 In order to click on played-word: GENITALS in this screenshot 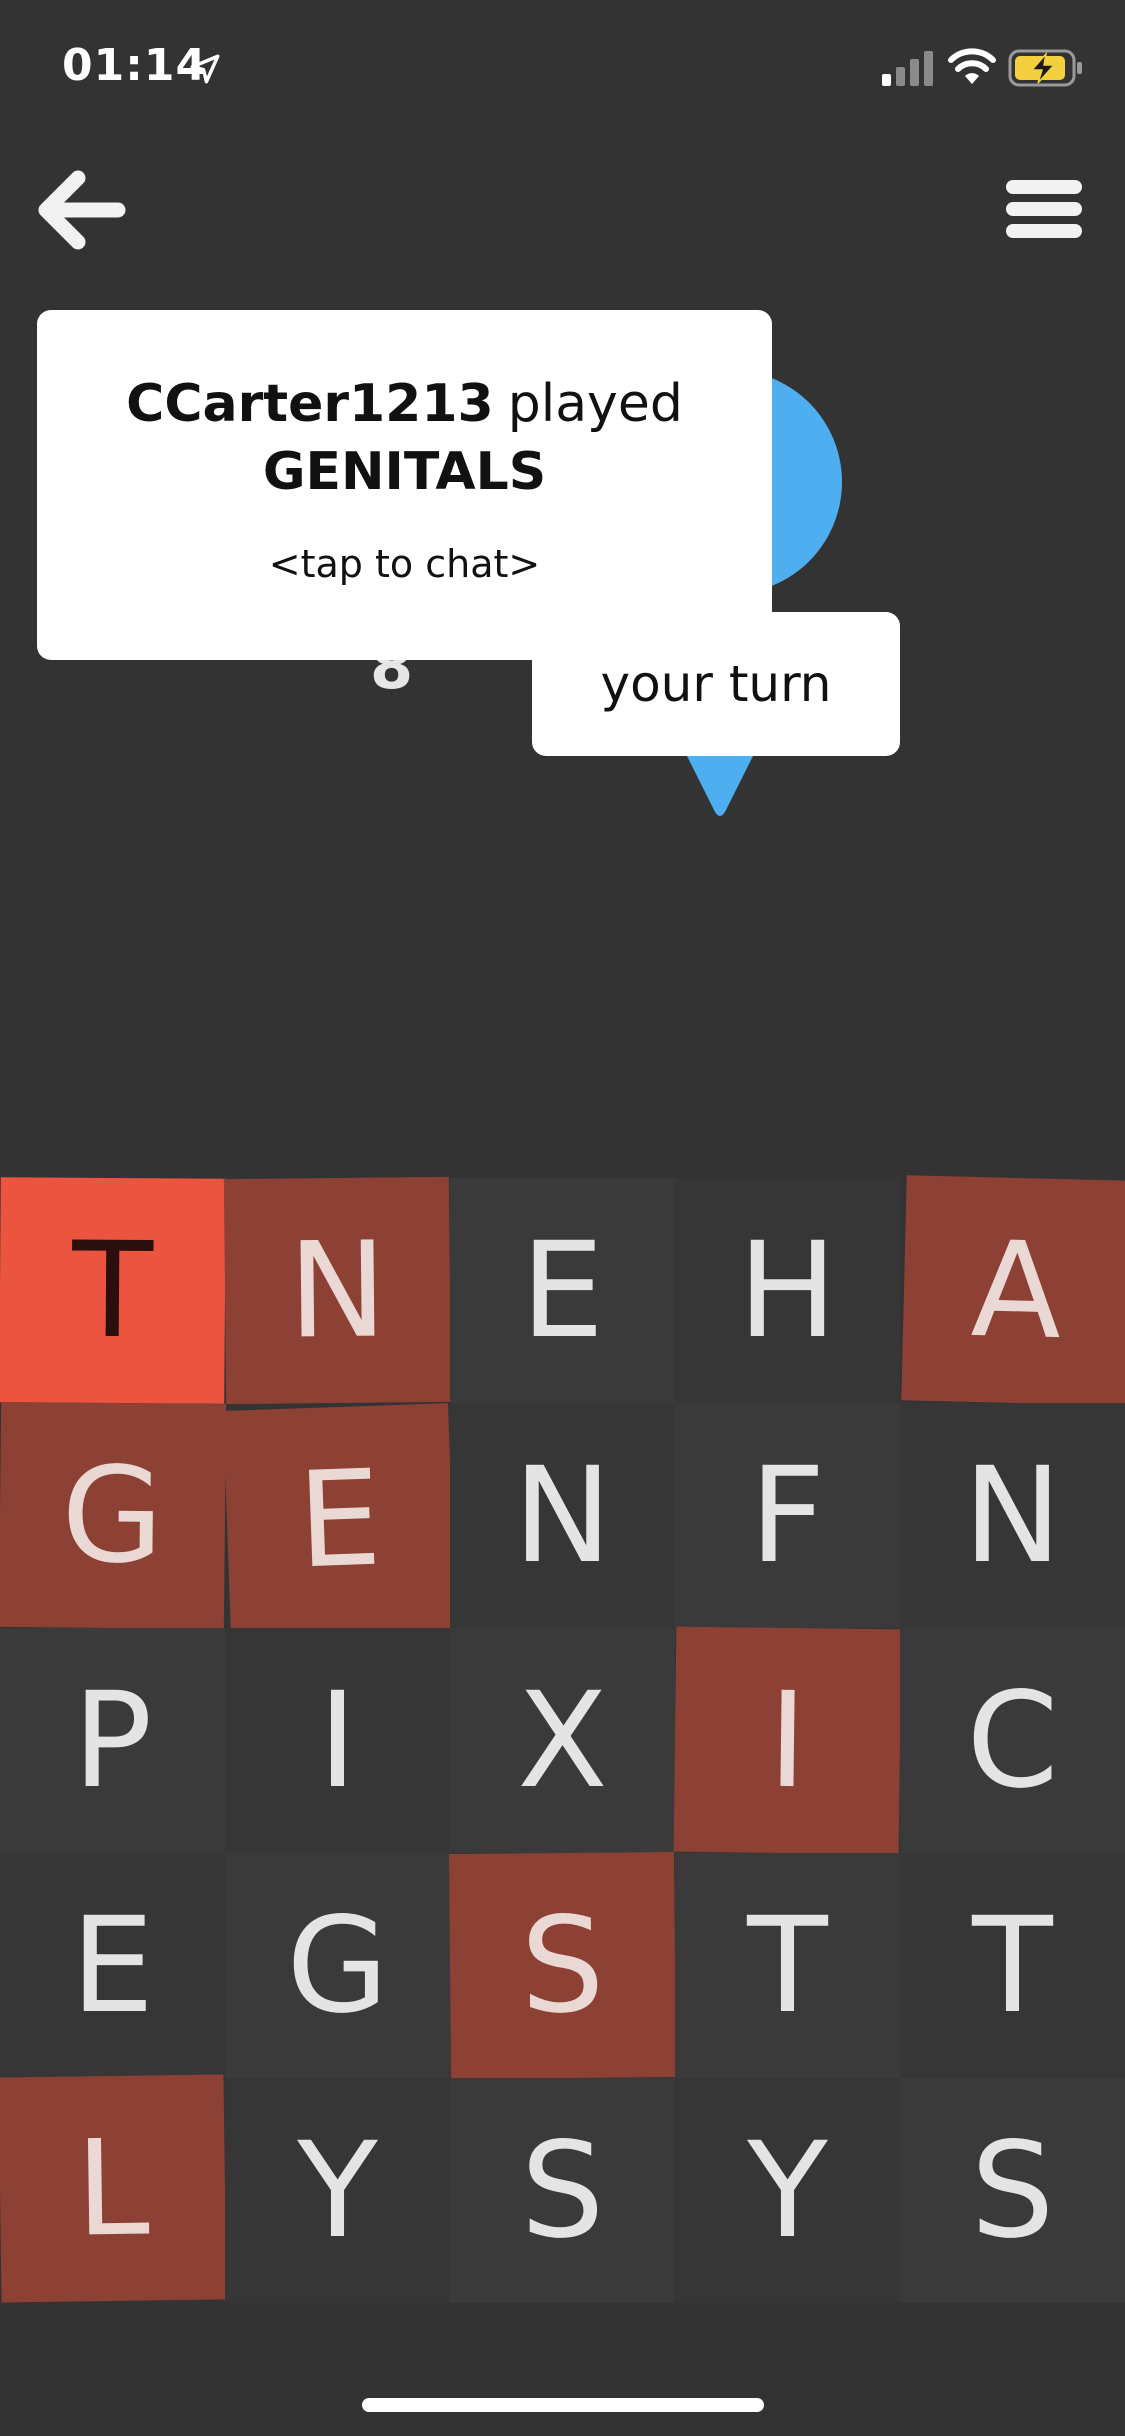, I will do `click(404, 472)`.